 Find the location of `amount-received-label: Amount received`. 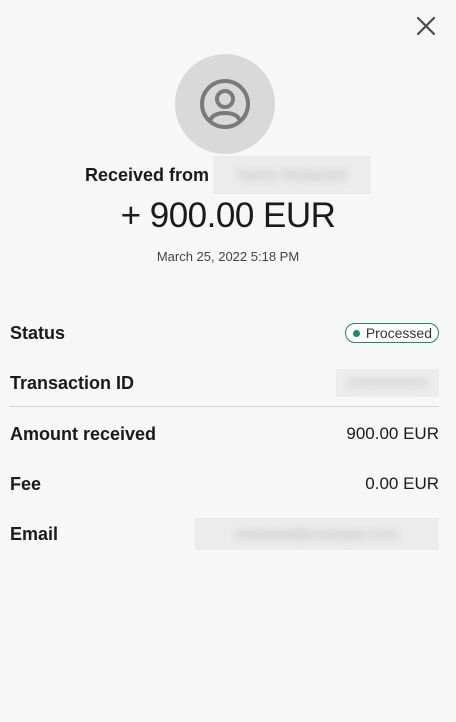

amount-received-label: Amount received is located at coordinates (83, 433).